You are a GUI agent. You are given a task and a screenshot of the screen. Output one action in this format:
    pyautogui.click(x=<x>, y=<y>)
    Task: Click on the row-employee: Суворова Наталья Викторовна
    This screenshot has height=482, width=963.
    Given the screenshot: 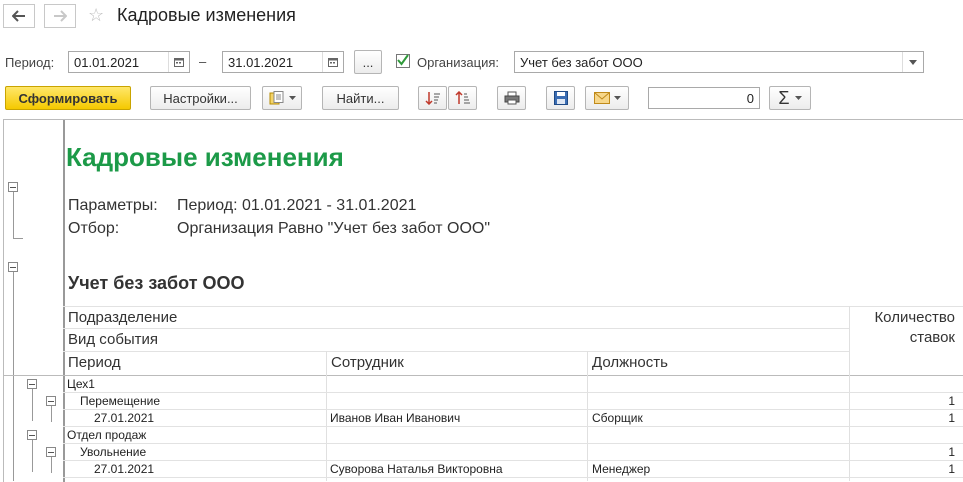 What is the action you would take?
    pyautogui.click(x=416, y=469)
    